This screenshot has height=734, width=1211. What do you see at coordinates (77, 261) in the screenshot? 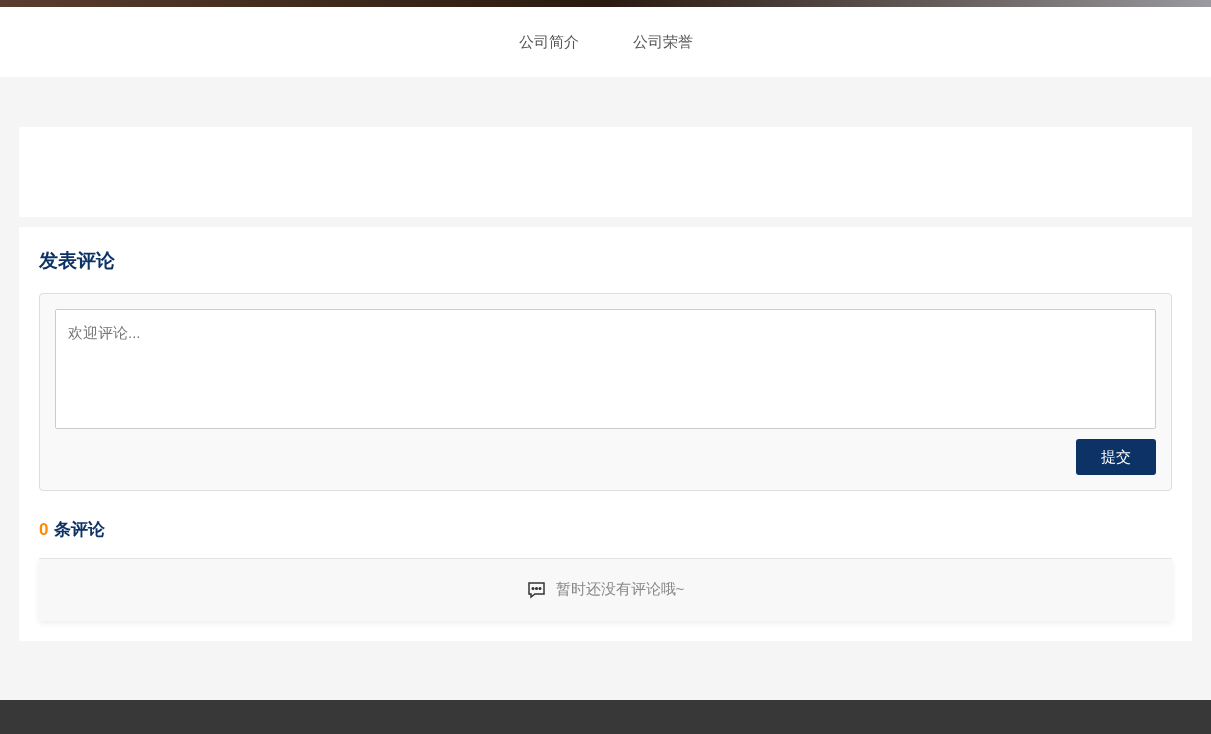
I see `comment-form-title: 发表评论` at bounding box center [77, 261].